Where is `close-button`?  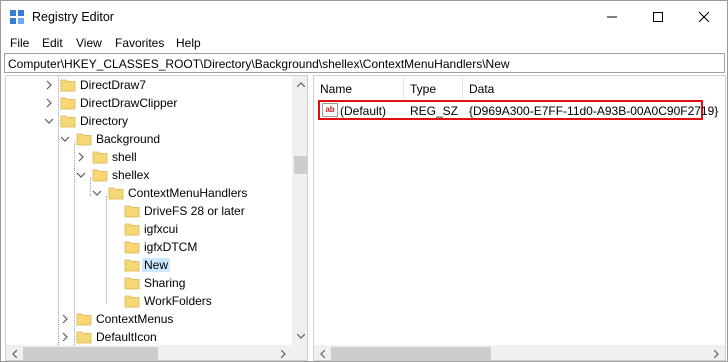
close-button is located at coordinates (704, 16).